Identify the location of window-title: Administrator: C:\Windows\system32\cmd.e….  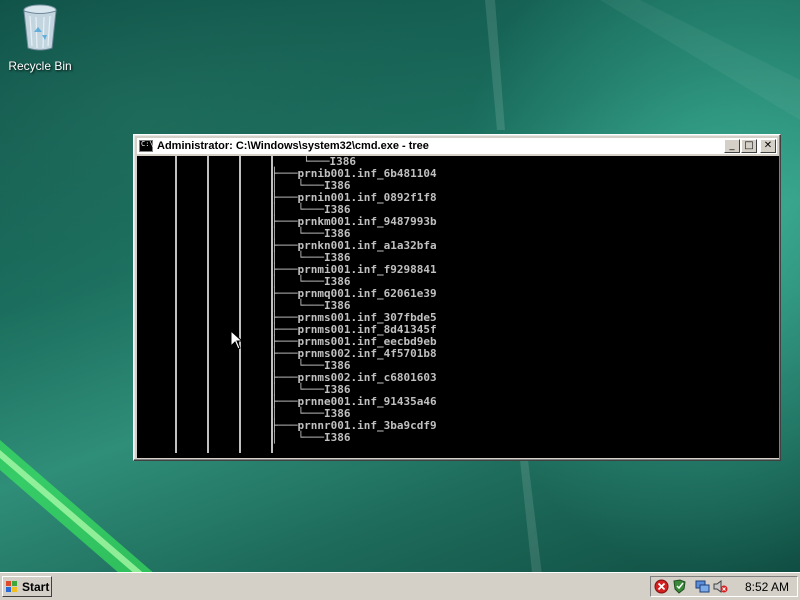
(293, 146).